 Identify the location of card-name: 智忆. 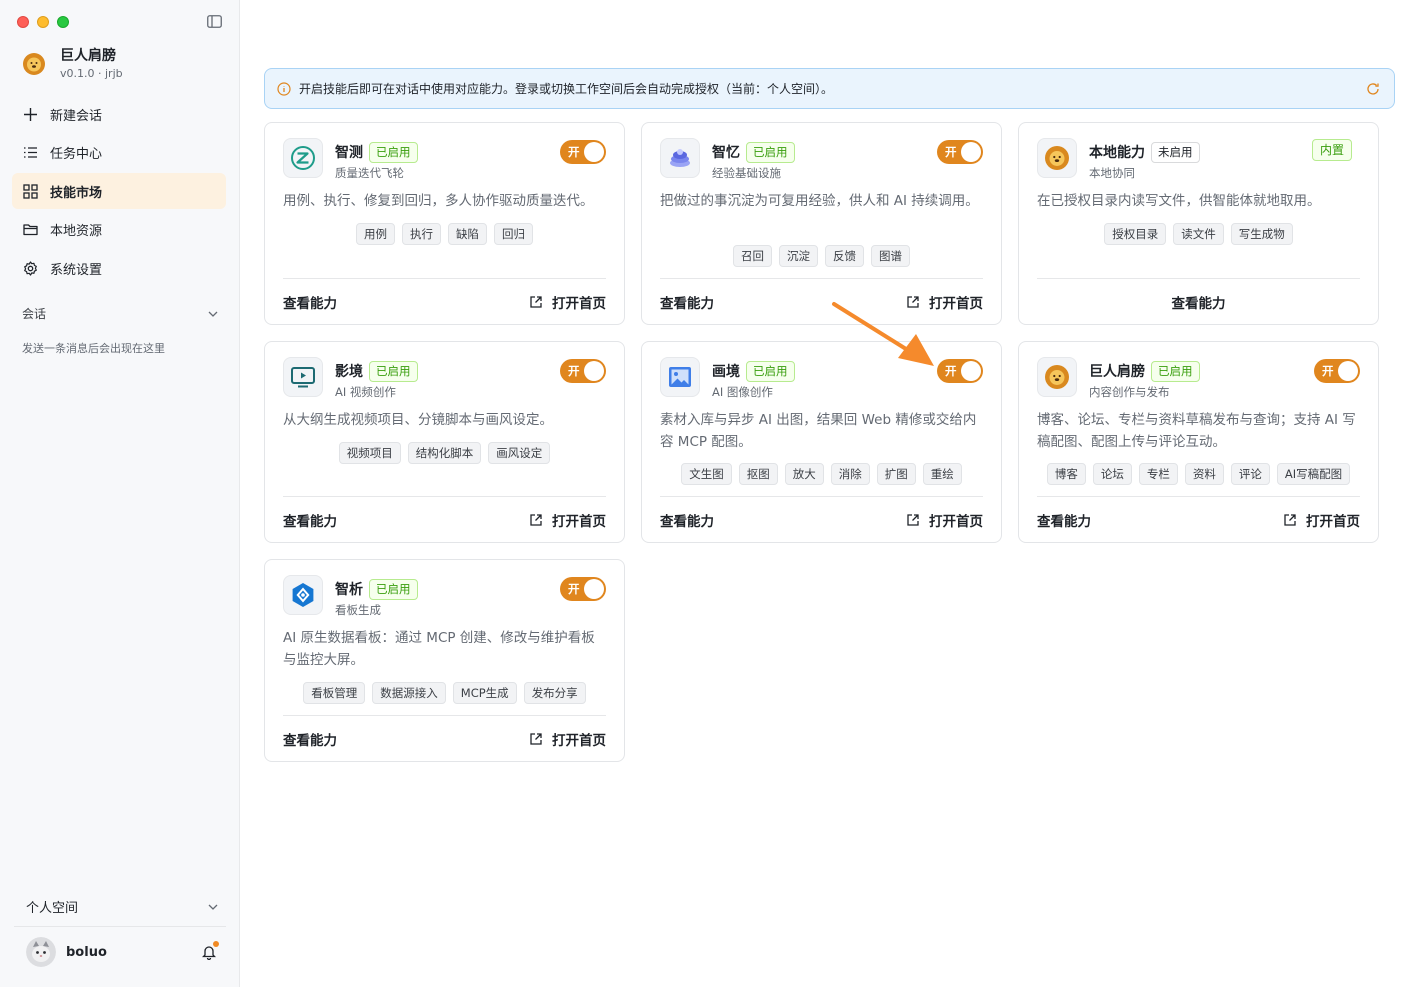
(726, 153).